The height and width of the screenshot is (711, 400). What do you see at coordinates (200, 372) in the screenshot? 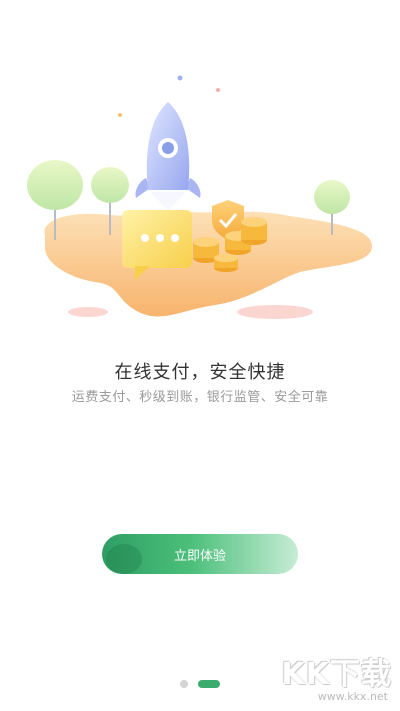
I see `onboarding-title: 在线支付，安全快捷` at bounding box center [200, 372].